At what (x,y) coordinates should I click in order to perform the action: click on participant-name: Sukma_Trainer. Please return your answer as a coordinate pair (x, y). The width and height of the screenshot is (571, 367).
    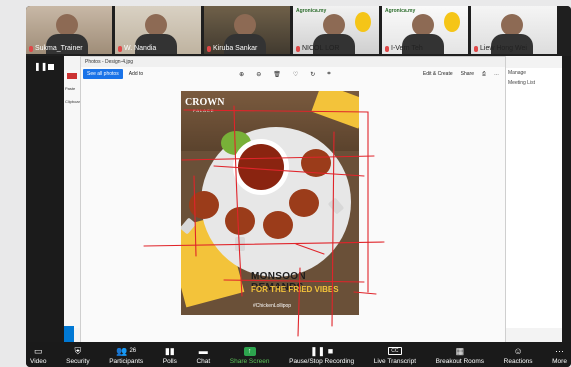
    Looking at the image, I should click on (56, 48).